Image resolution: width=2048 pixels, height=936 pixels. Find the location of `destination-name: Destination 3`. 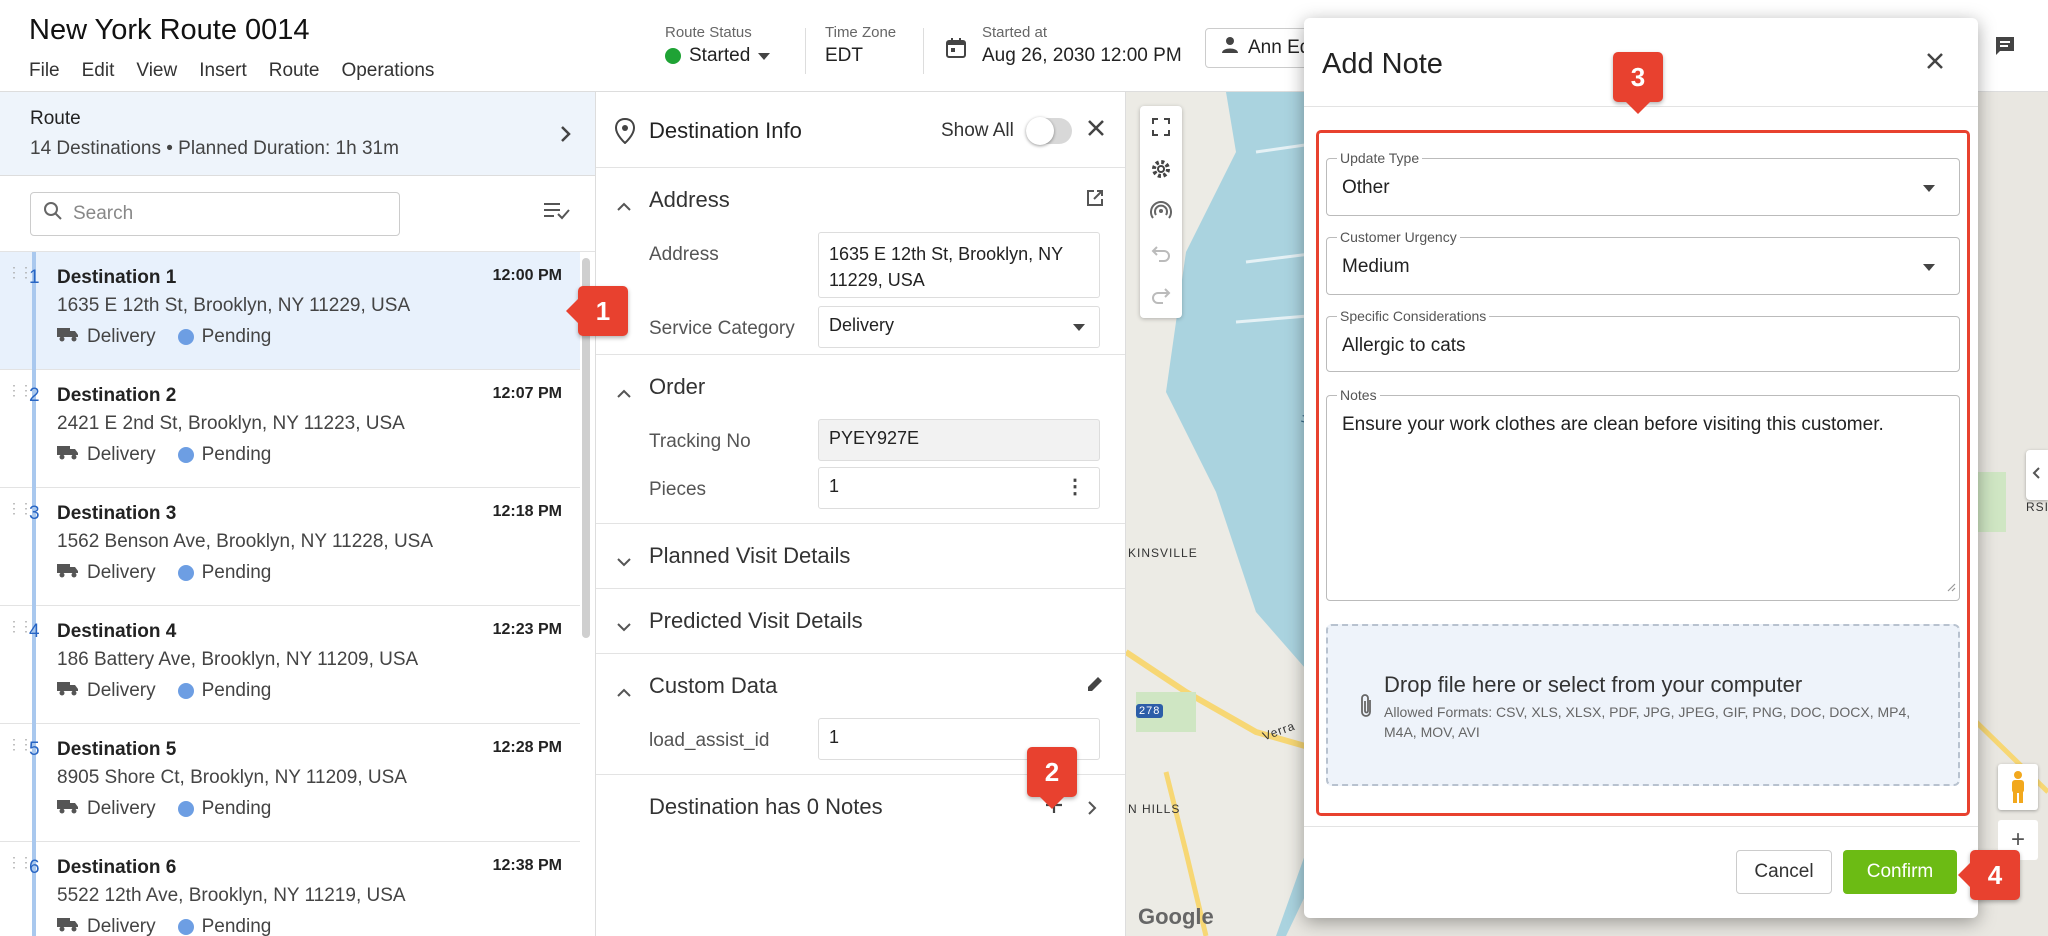

destination-name: Destination 3 is located at coordinates (117, 513).